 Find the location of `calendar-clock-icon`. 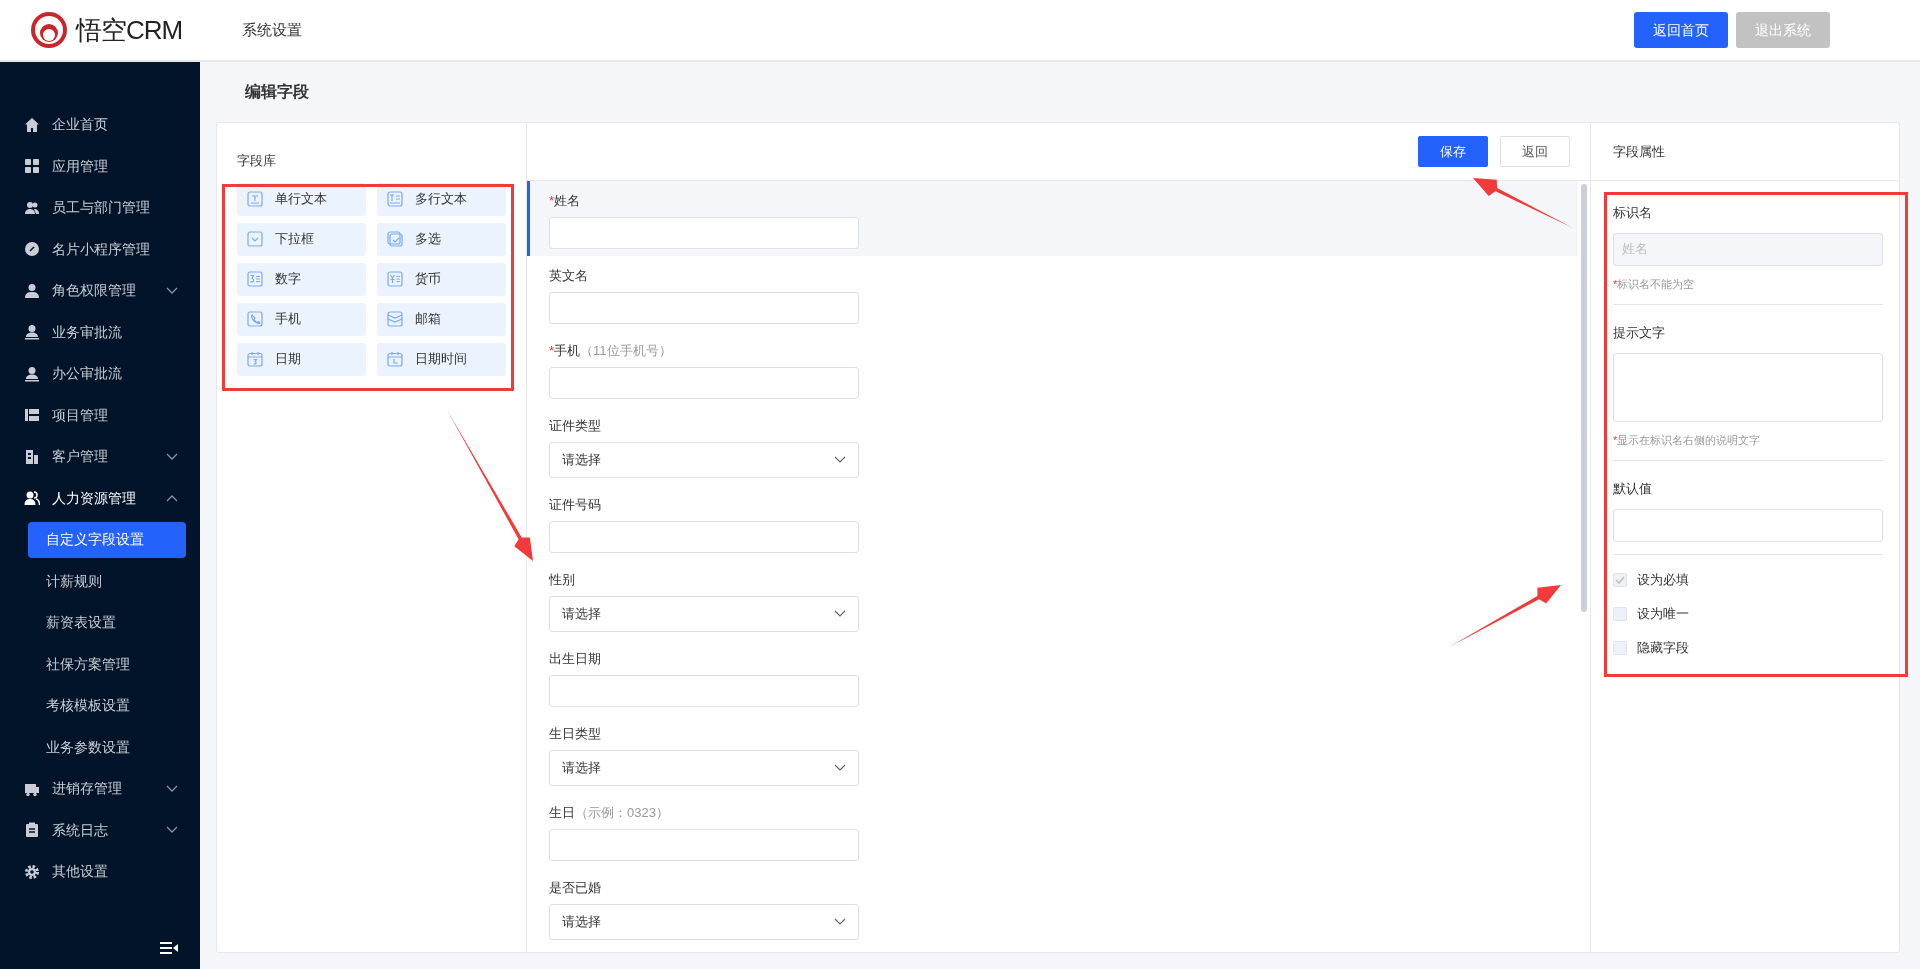

calendar-clock-icon is located at coordinates (395, 359).